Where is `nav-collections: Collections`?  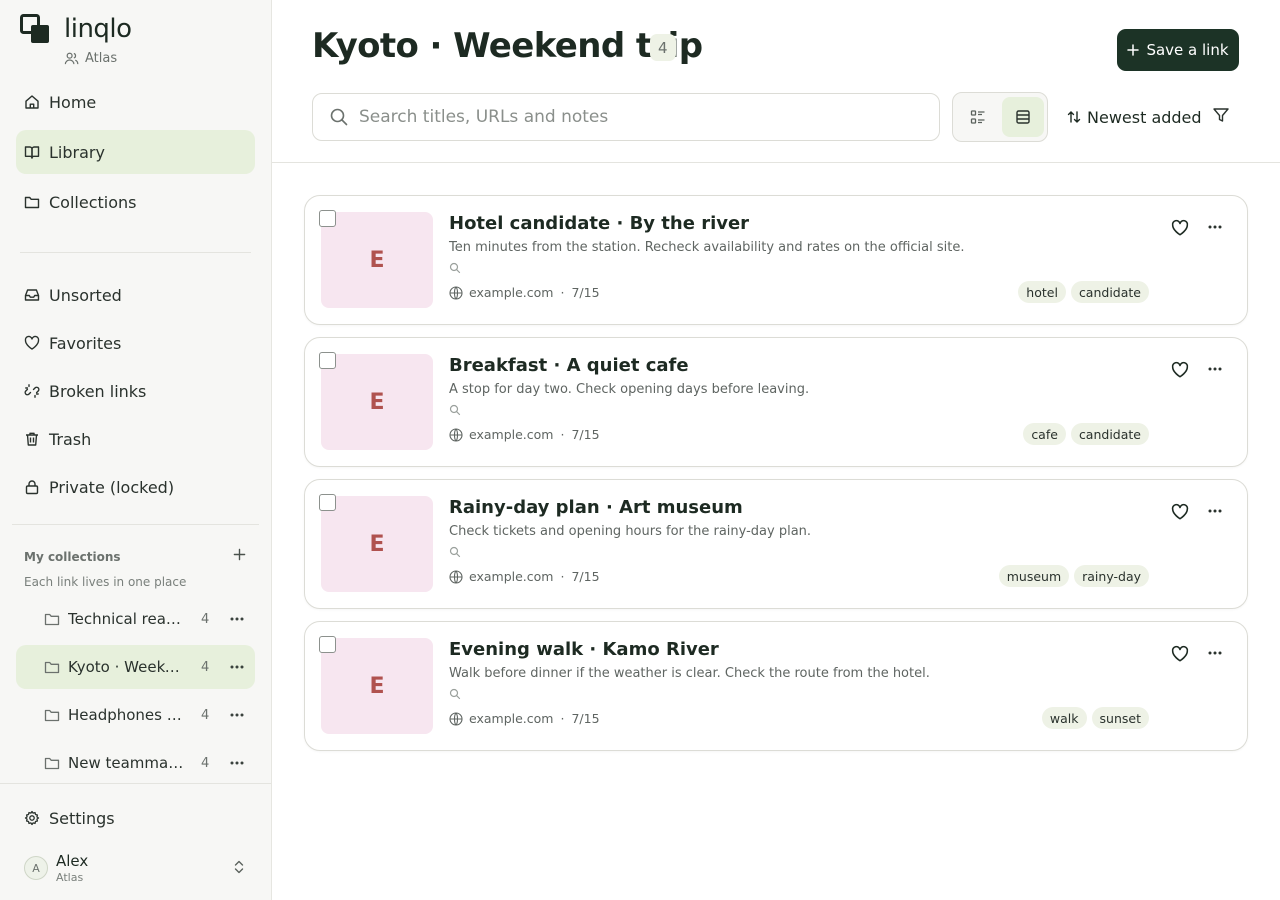 nav-collections: Collections is located at coordinates (135, 202).